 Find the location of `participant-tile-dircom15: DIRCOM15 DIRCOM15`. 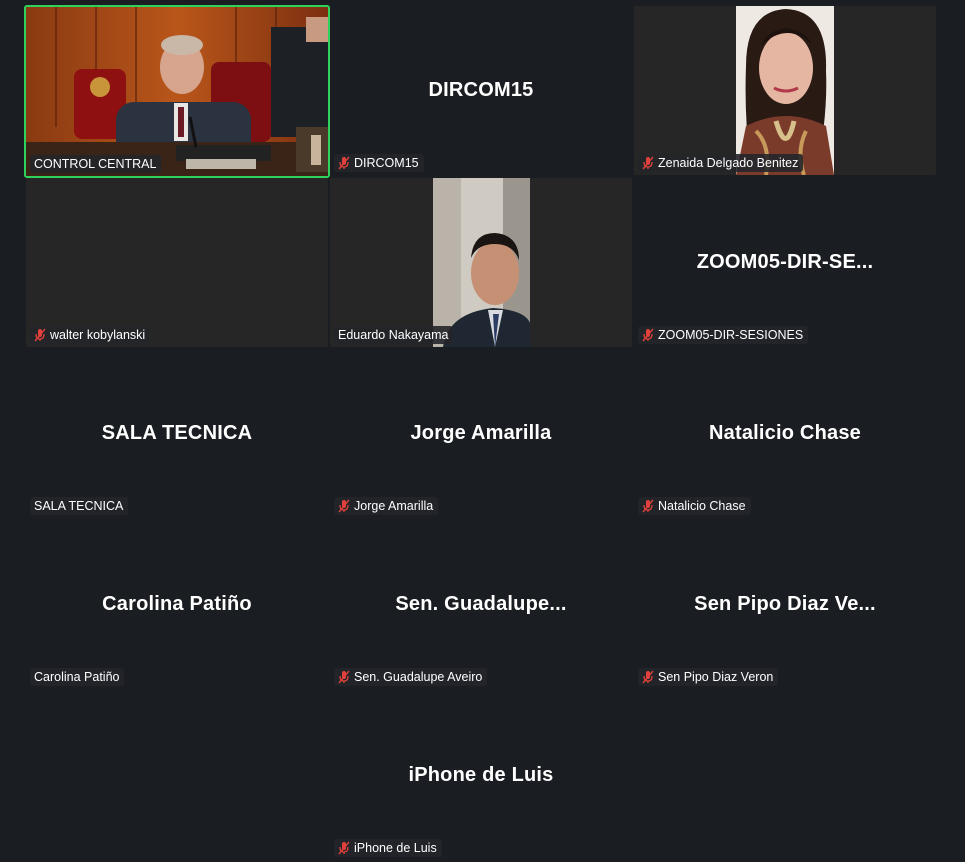

participant-tile-dircom15: DIRCOM15 DIRCOM15 is located at coordinates (481, 90).